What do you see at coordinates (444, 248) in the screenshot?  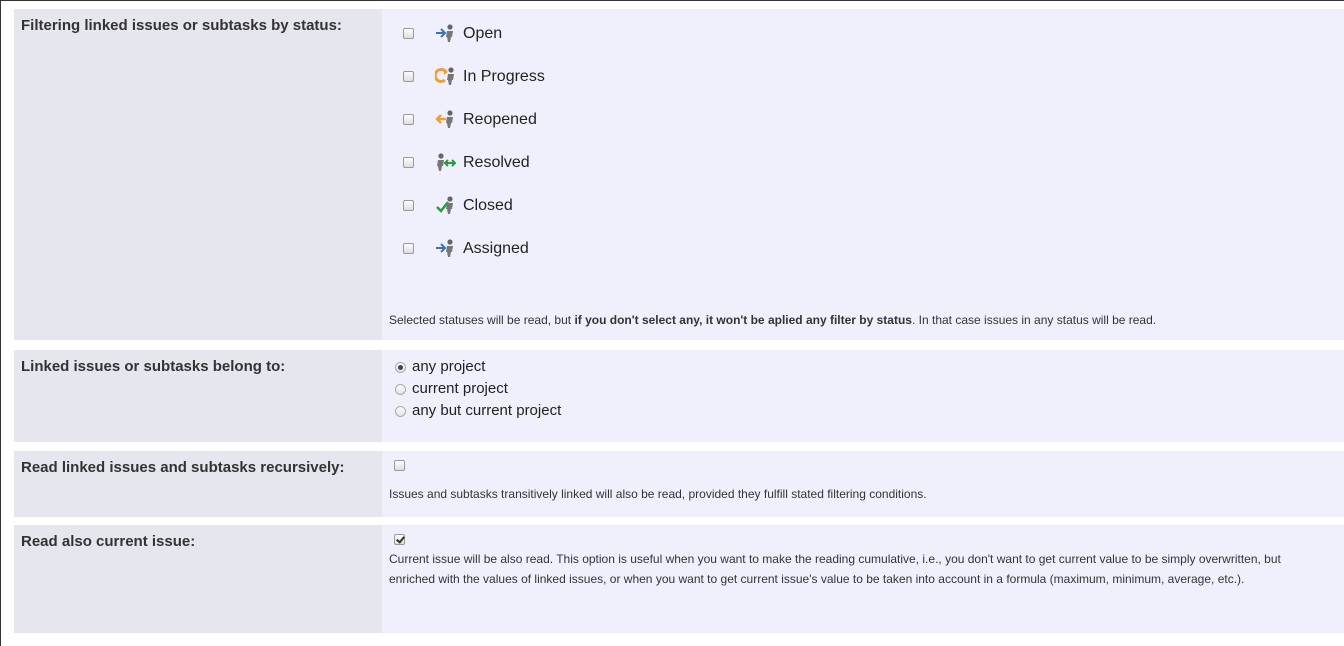 I see `assigned-status-icon` at bounding box center [444, 248].